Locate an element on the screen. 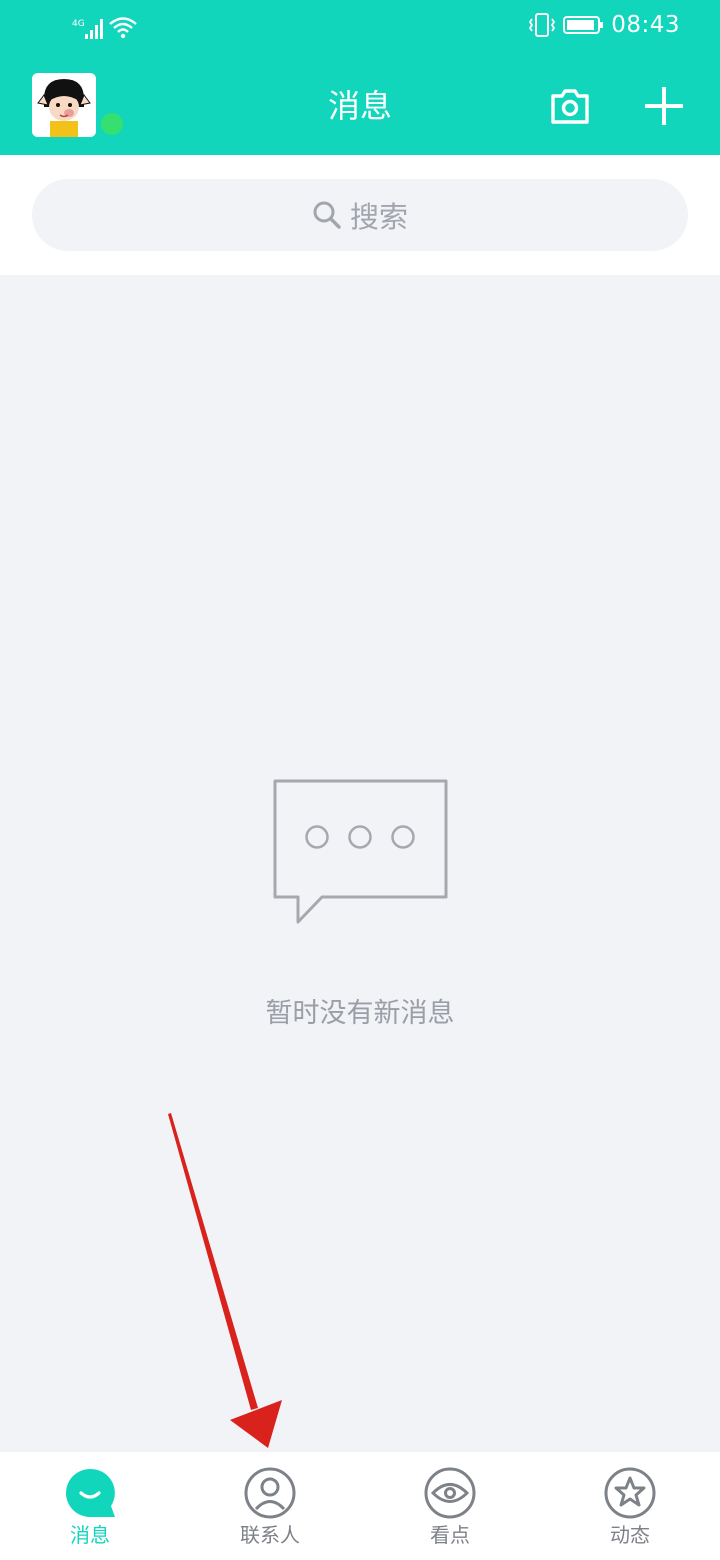  tab-label: 动态 is located at coordinates (630, 1535).